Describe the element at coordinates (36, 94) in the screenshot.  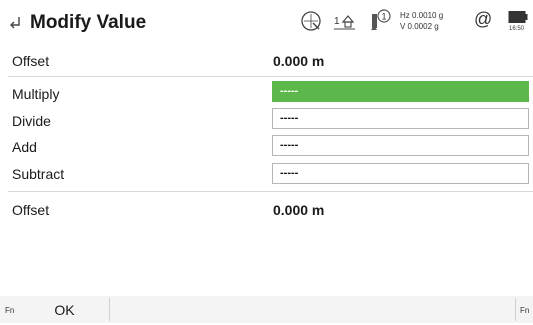
I see `multiply-label: Multiply` at that location.